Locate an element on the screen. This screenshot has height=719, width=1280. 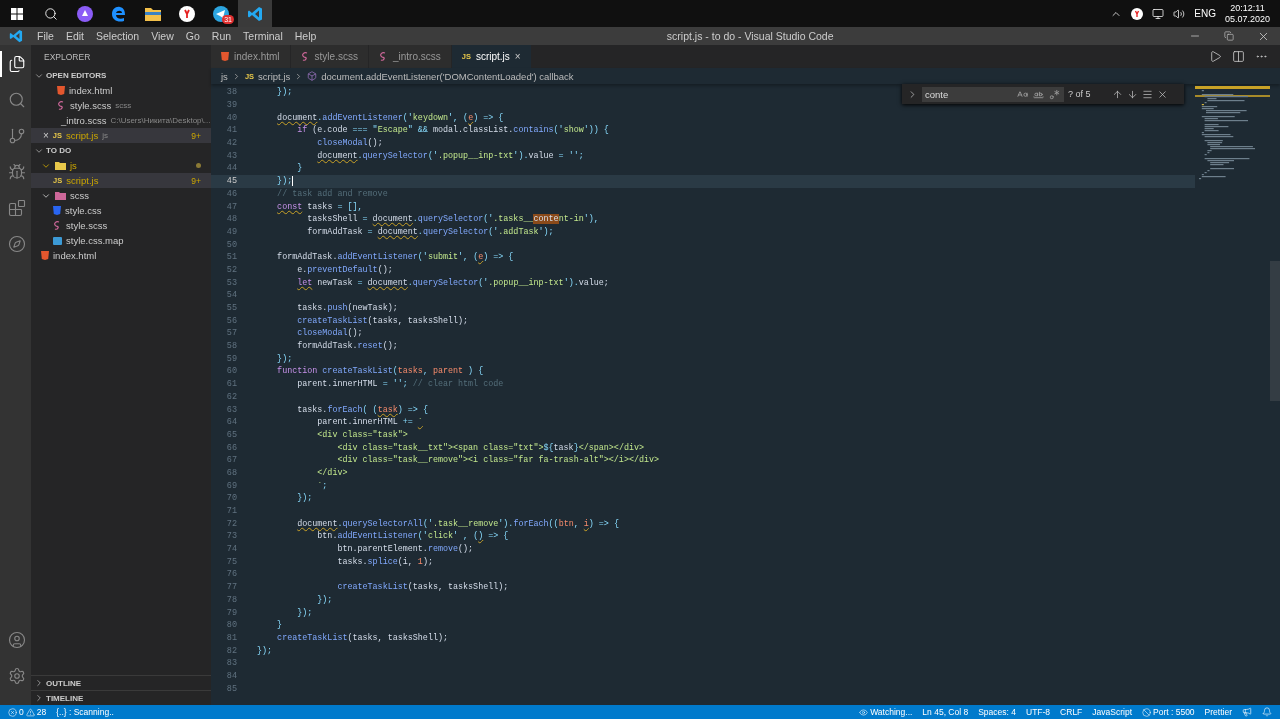
line-number: 65 is located at coordinates (231, 434).